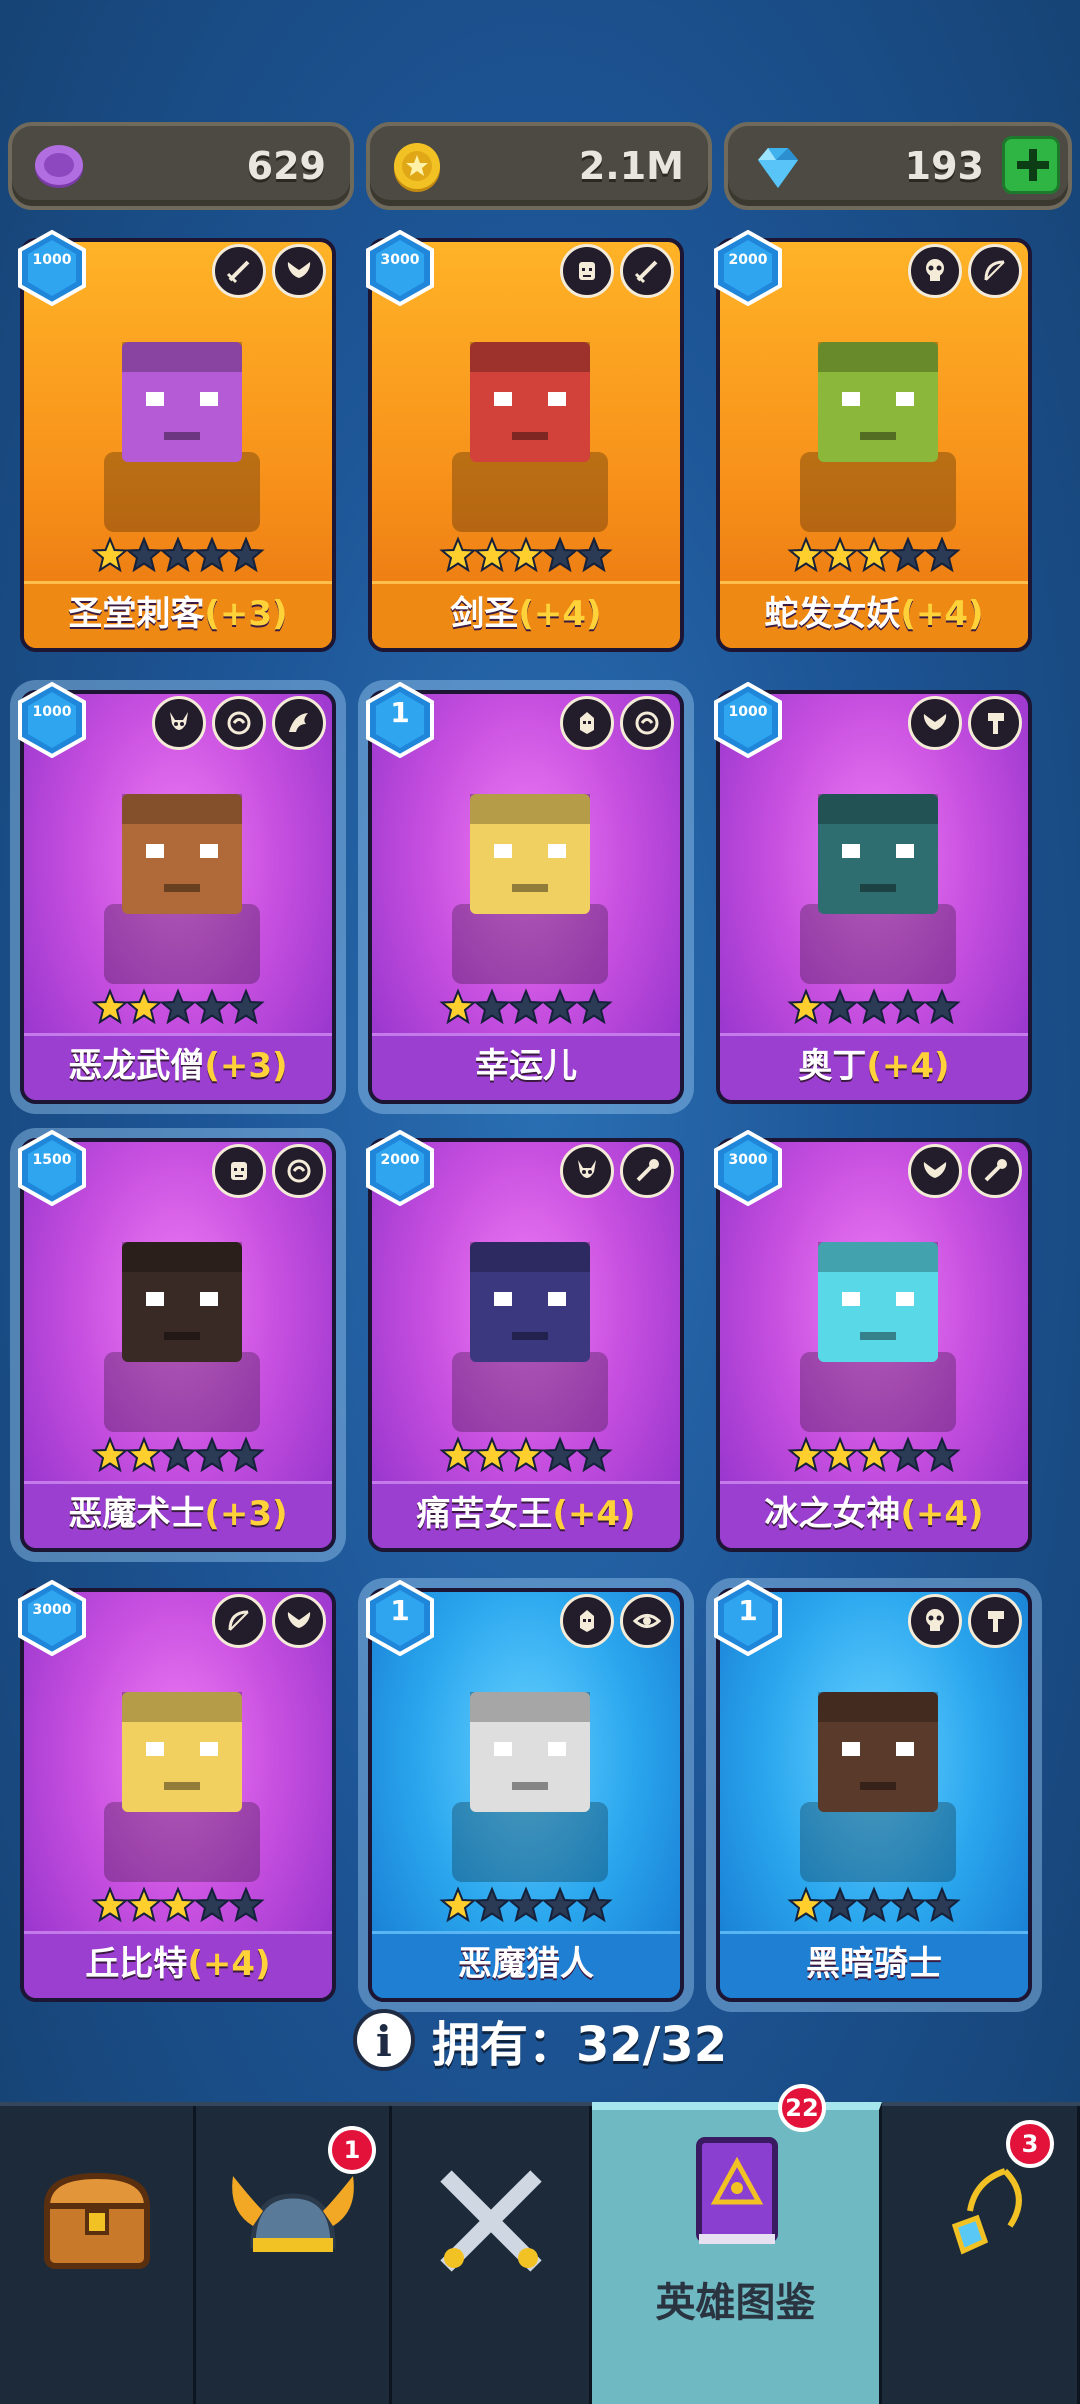  What do you see at coordinates (246, 1514) in the screenshot?
I see `hero-bonus-label: (+3)` at bounding box center [246, 1514].